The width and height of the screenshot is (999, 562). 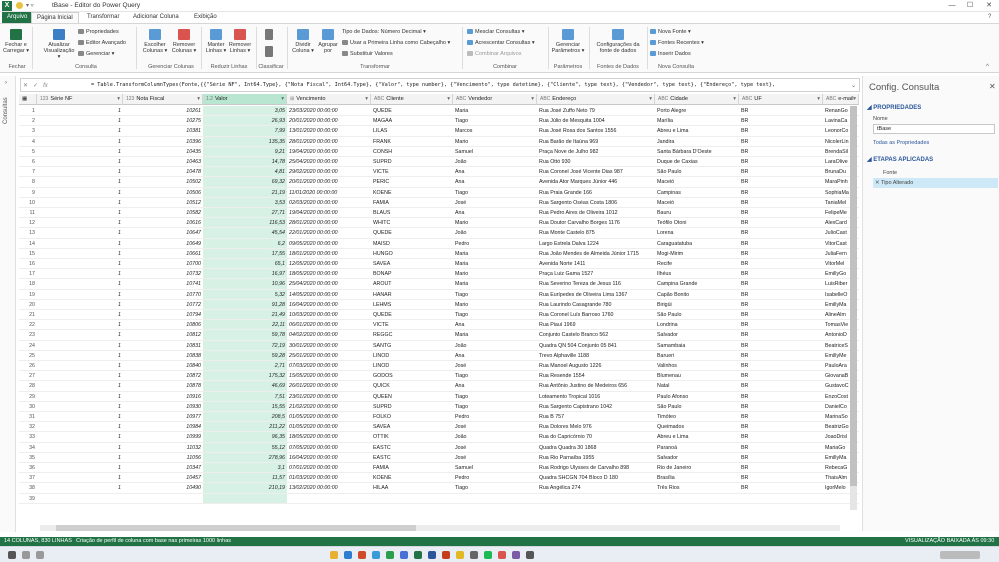 What do you see at coordinates (618, 41) in the screenshot?
I see `data-source-settings-button: Configurações da fonte de dados` at bounding box center [618, 41].